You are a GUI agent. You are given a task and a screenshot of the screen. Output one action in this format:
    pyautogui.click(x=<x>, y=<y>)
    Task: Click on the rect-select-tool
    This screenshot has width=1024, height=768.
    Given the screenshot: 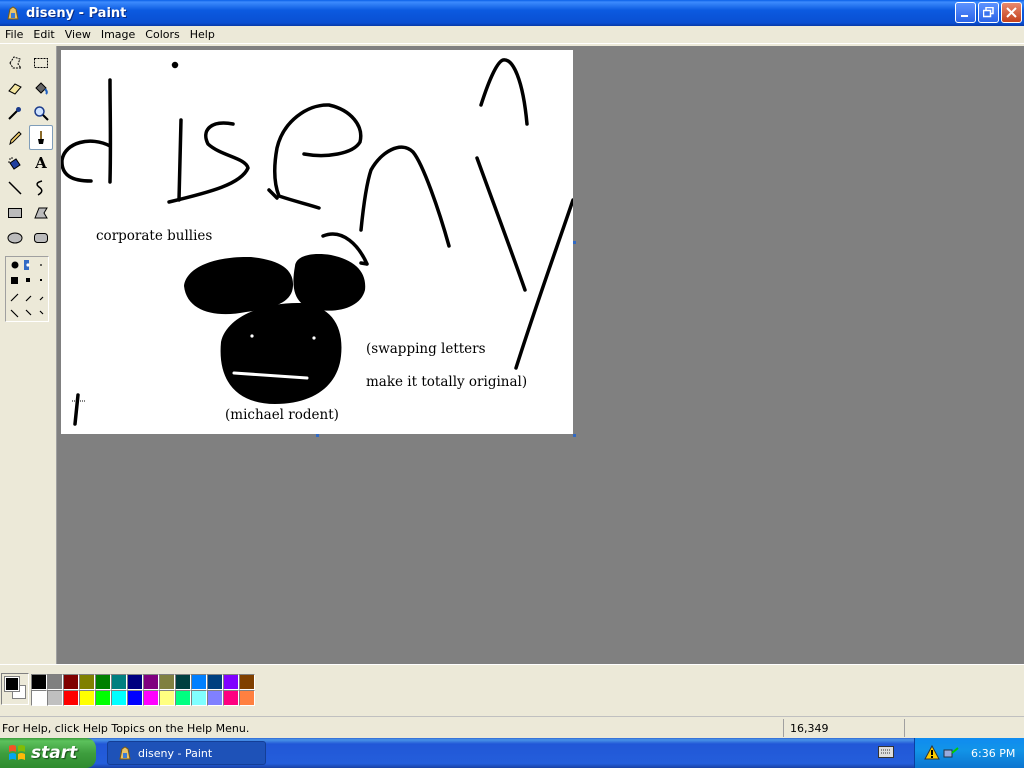 What is the action you would take?
    pyautogui.click(x=41, y=62)
    